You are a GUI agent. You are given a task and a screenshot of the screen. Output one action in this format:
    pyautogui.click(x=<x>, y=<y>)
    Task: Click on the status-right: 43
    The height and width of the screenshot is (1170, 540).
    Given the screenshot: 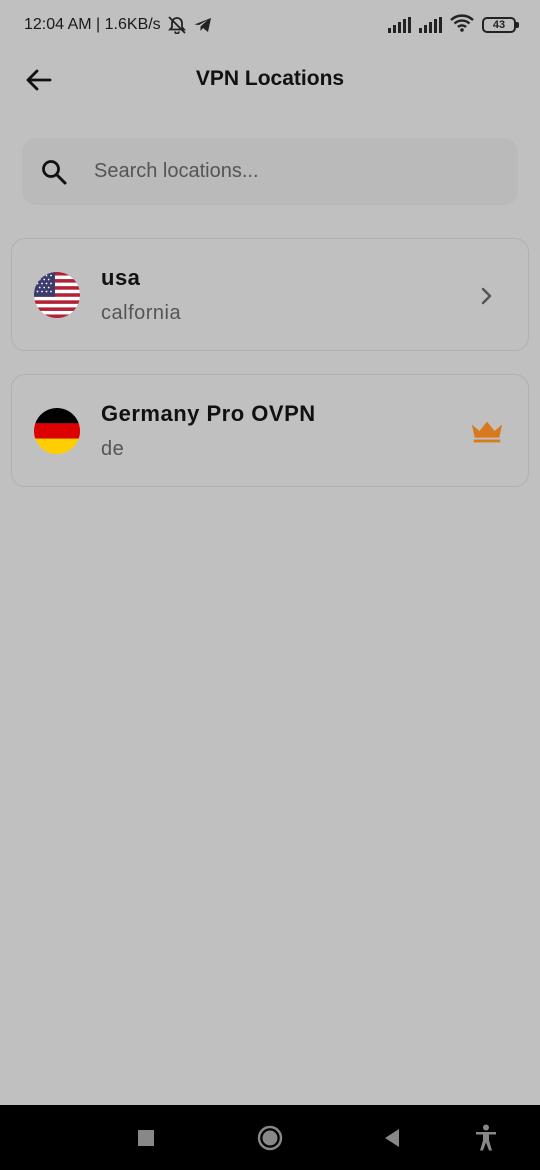 What is the action you would take?
    pyautogui.click(x=453, y=25)
    